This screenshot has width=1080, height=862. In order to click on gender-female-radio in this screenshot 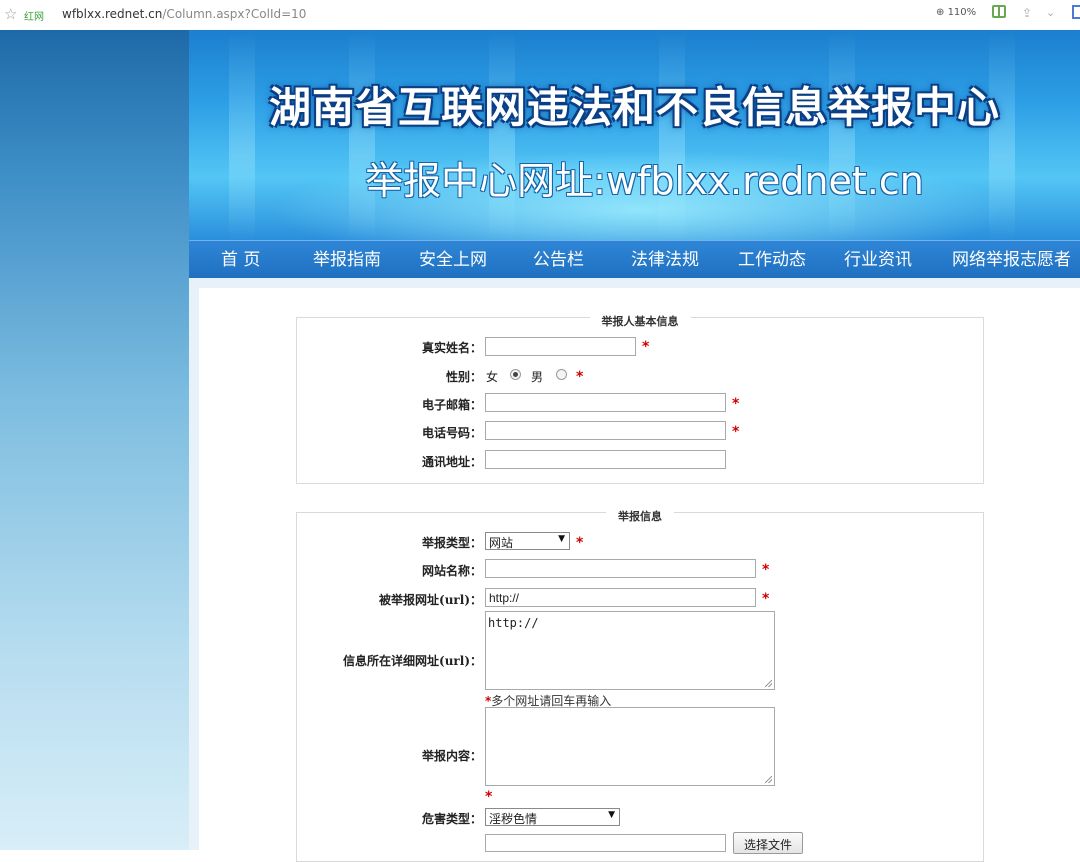, I will do `click(515, 374)`.